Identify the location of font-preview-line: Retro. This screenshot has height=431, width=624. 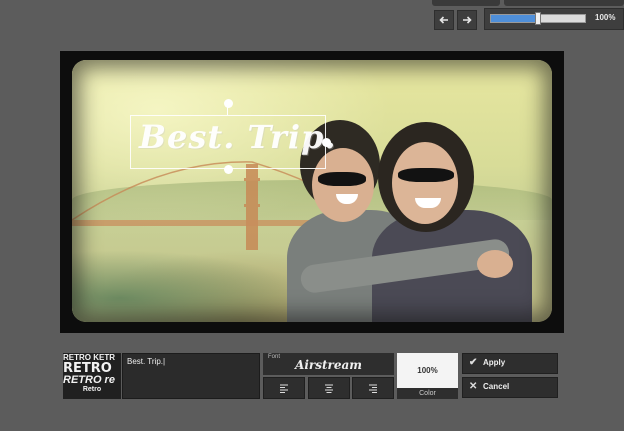
(92, 389).